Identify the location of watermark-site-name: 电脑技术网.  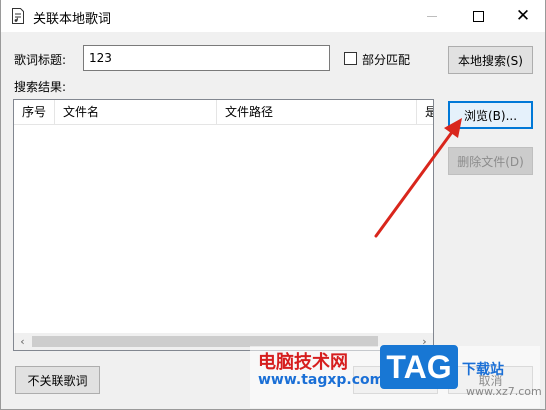
(303, 362).